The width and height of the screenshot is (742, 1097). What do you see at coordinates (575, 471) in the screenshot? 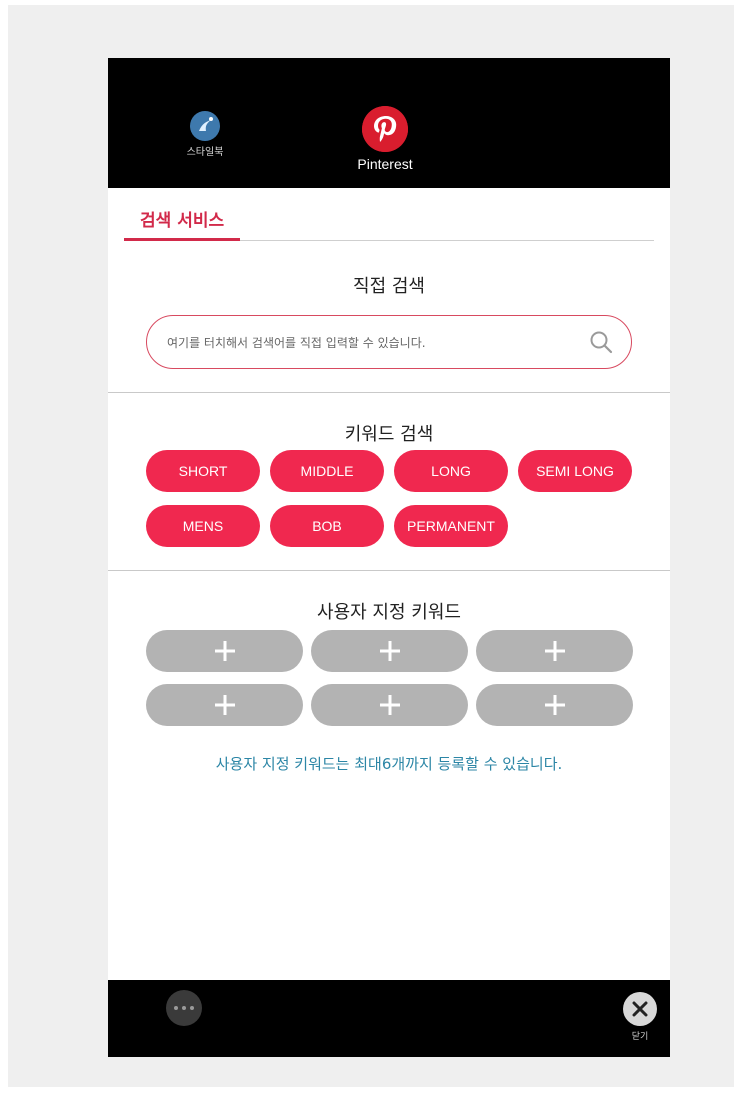
I see `keyword-semi-long-button: SEMI LONG` at bounding box center [575, 471].